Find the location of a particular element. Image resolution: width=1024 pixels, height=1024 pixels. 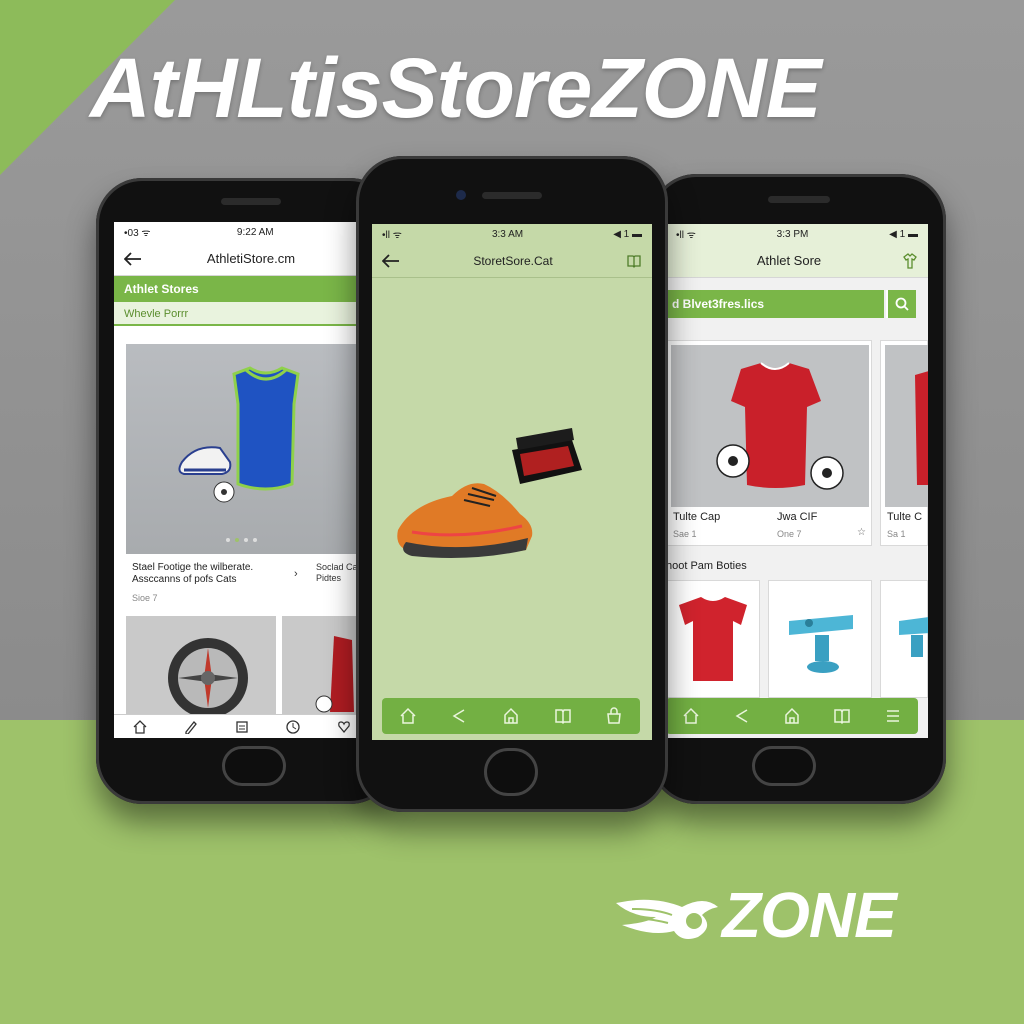

product-title: Jwa CIF is located at coordinates (797, 517).